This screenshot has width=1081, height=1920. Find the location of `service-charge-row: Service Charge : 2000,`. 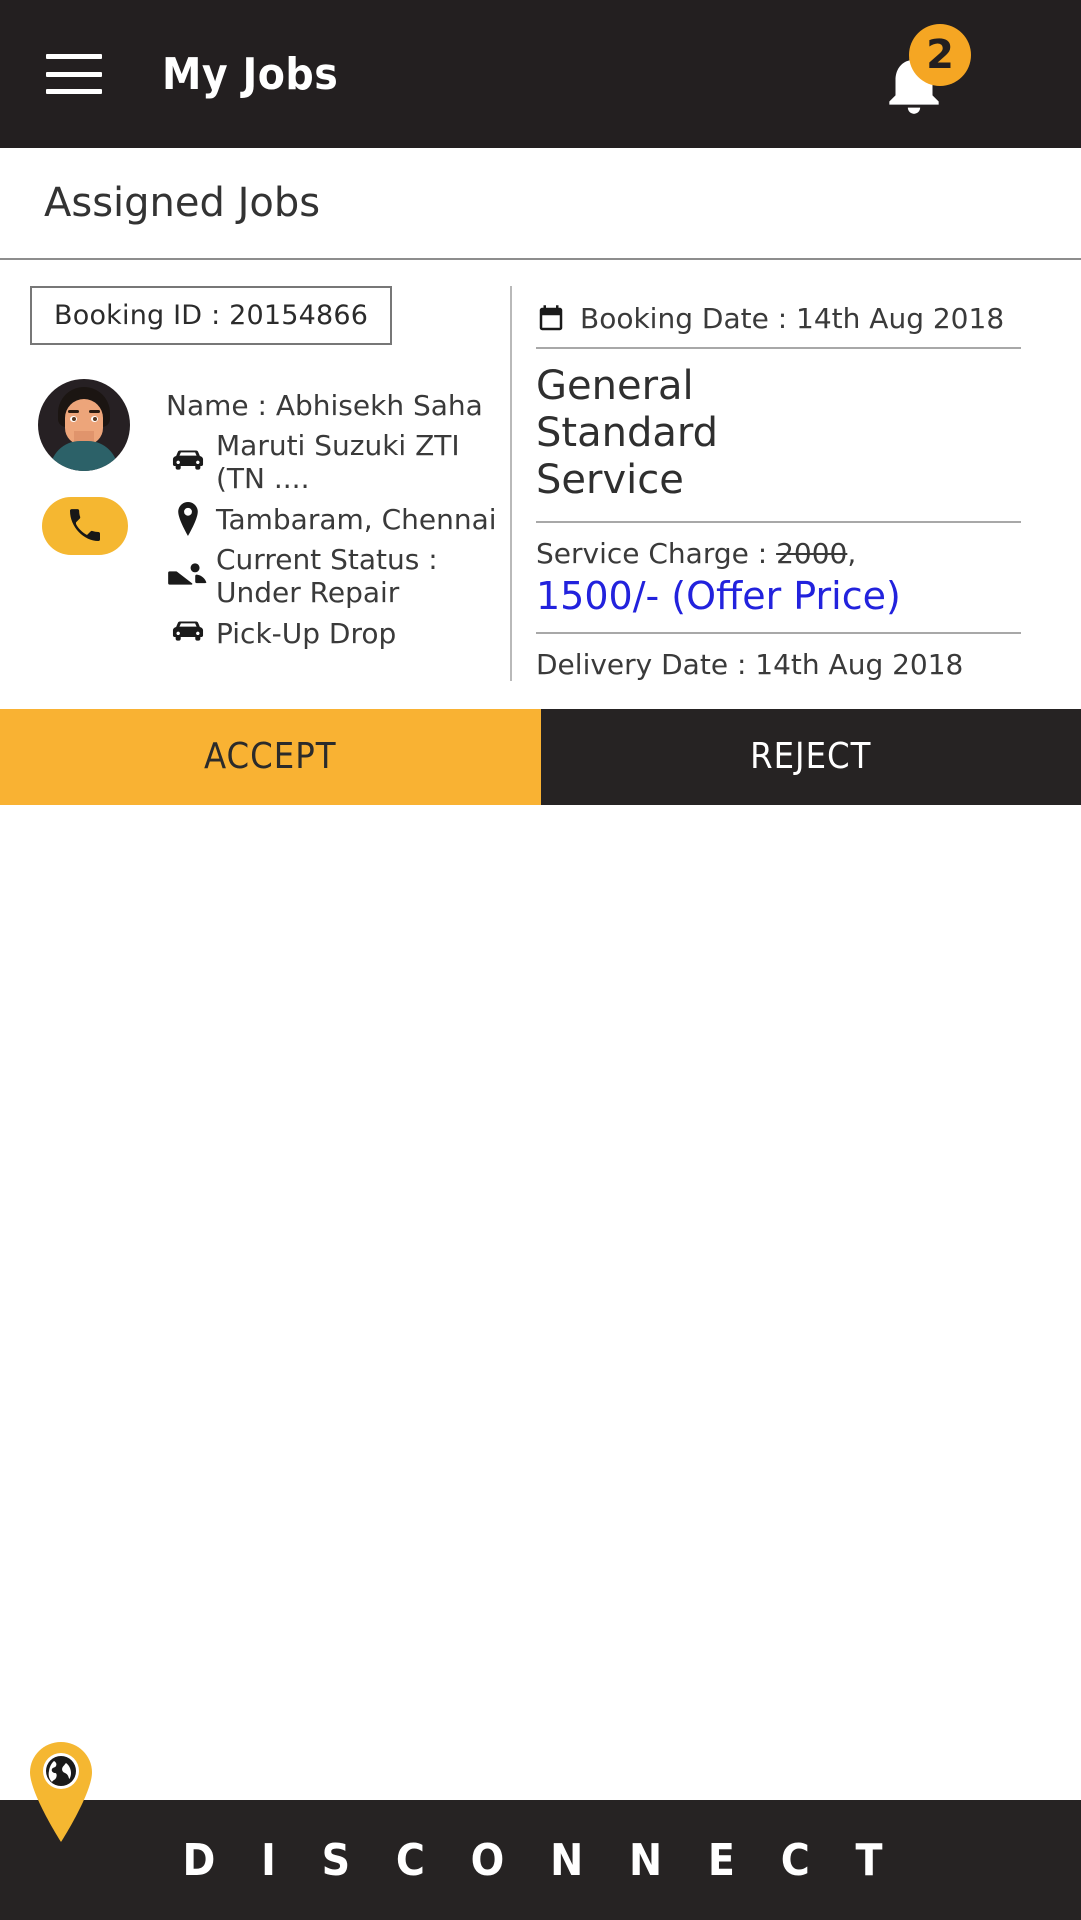

service-charge-row: Service Charge : 2000, is located at coordinates (778, 546).